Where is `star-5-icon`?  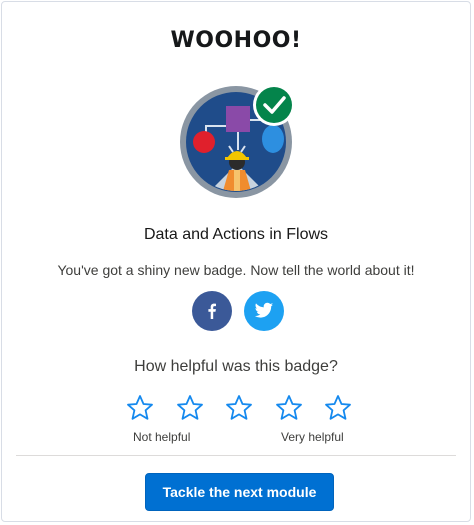
star-5-icon is located at coordinates (338, 408).